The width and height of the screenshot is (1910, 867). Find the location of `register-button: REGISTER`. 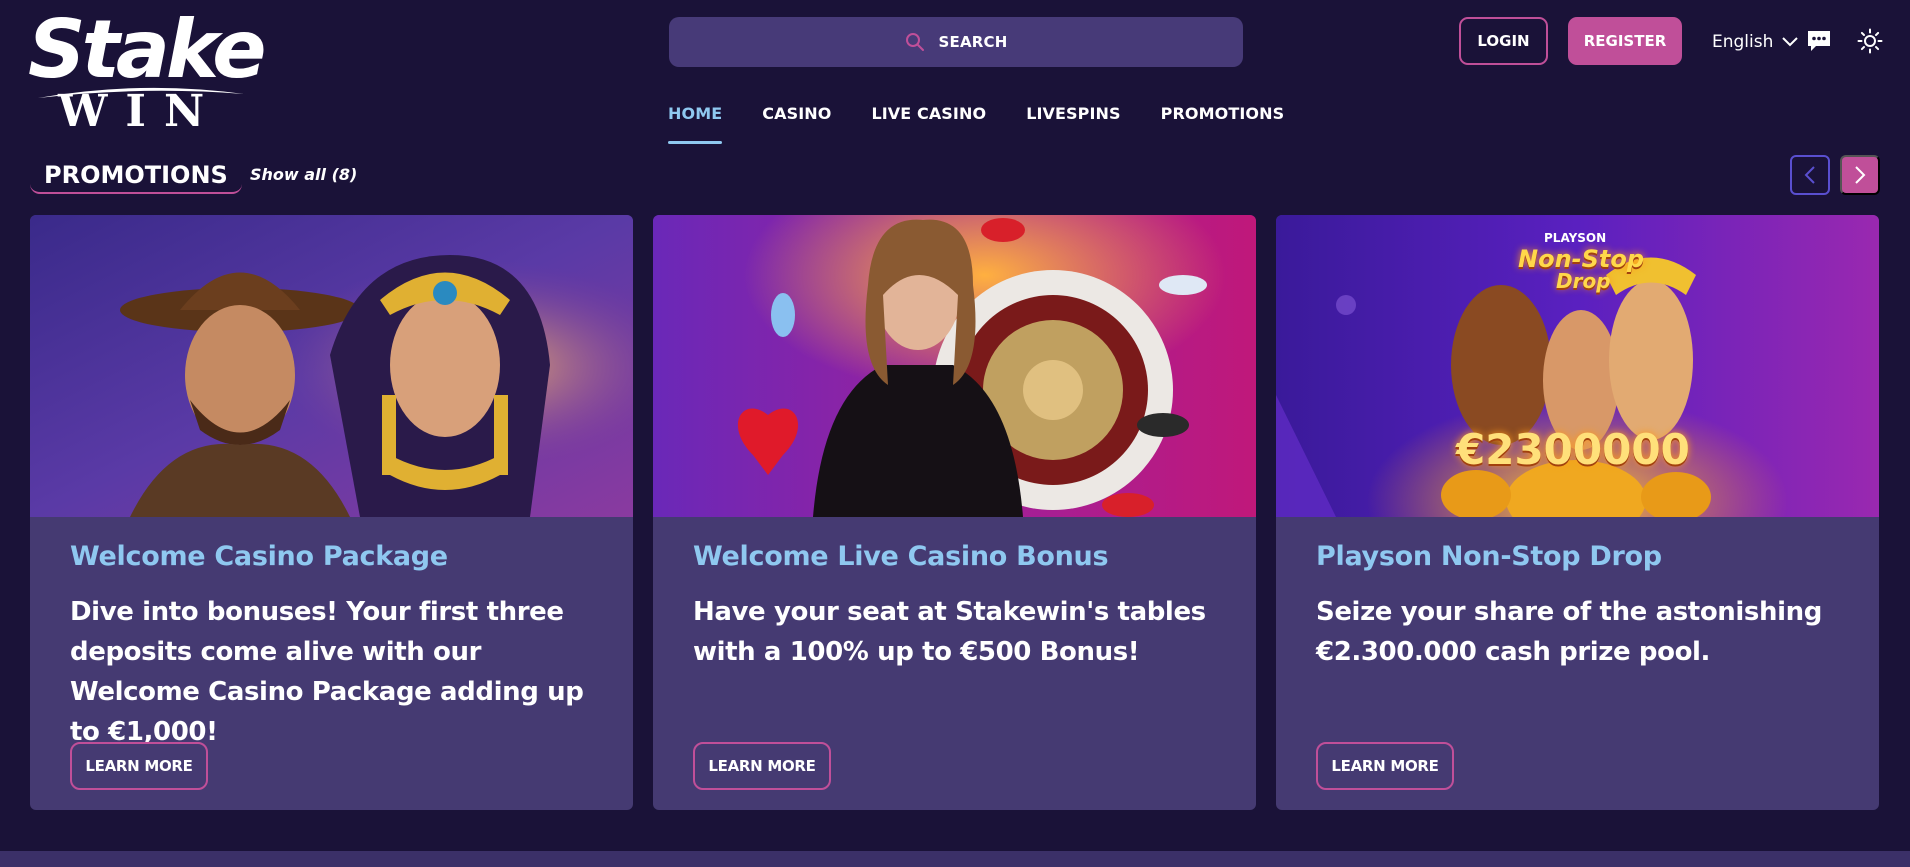

register-button: REGISTER is located at coordinates (1625, 41).